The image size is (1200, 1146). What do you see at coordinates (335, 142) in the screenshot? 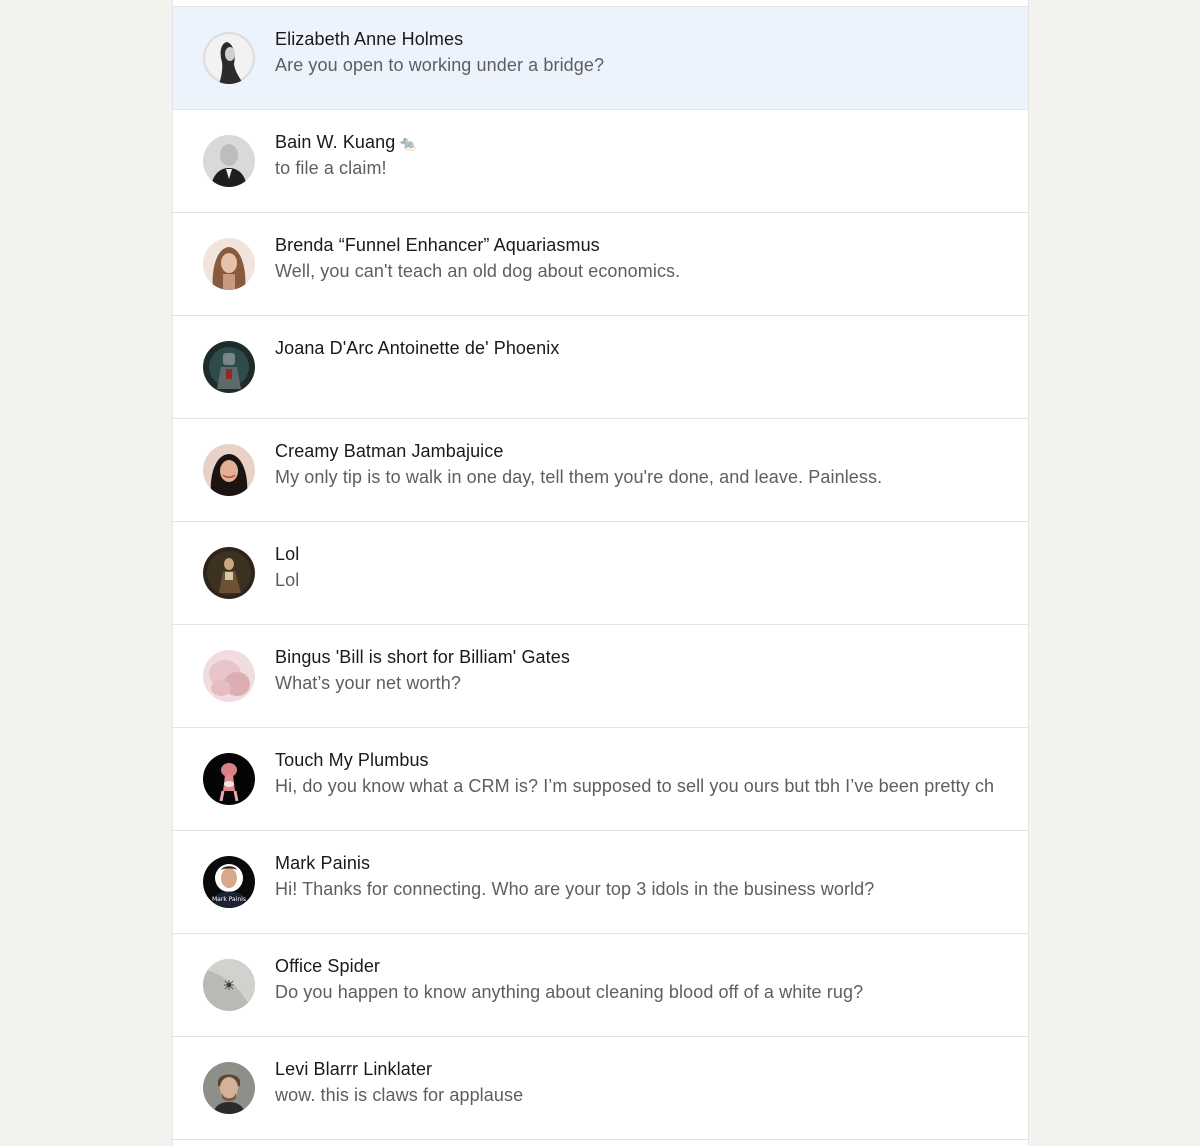
I see `conversation-name-text: Bain W. Kuang` at bounding box center [335, 142].